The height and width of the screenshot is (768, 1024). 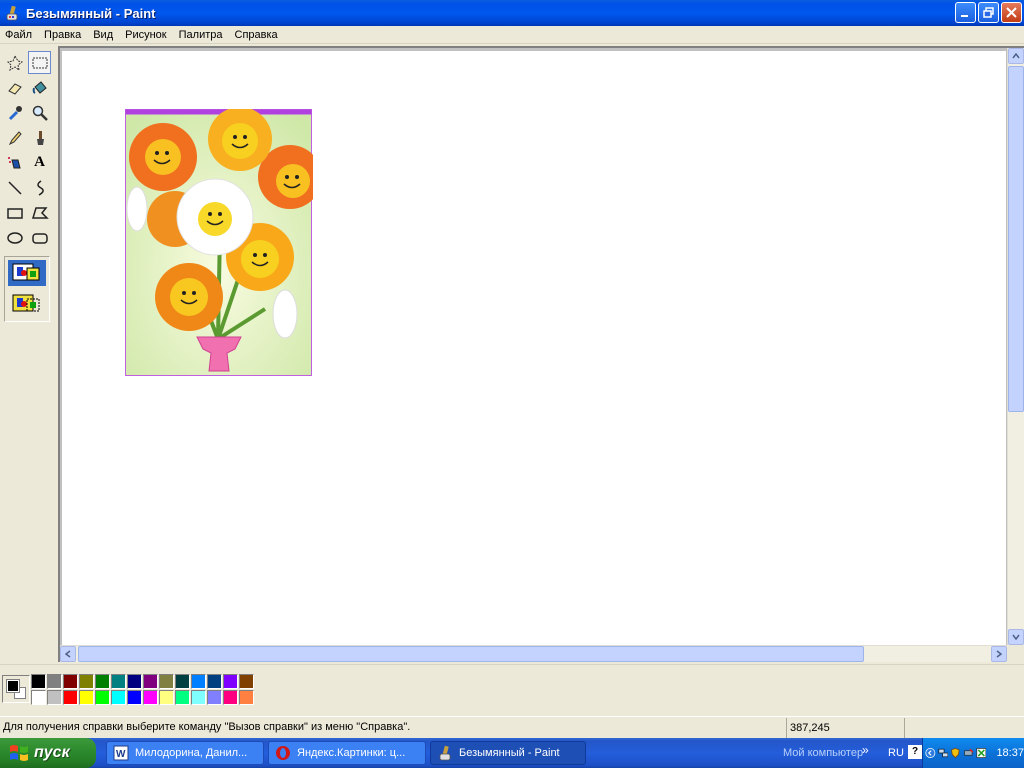 I want to click on restore-button, so click(x=988, y=12).